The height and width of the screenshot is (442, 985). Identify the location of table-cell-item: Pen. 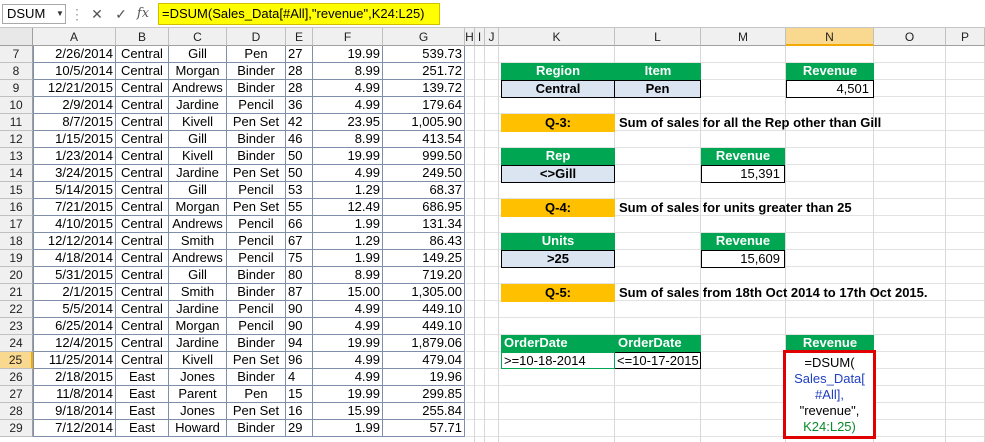
(256, 394).